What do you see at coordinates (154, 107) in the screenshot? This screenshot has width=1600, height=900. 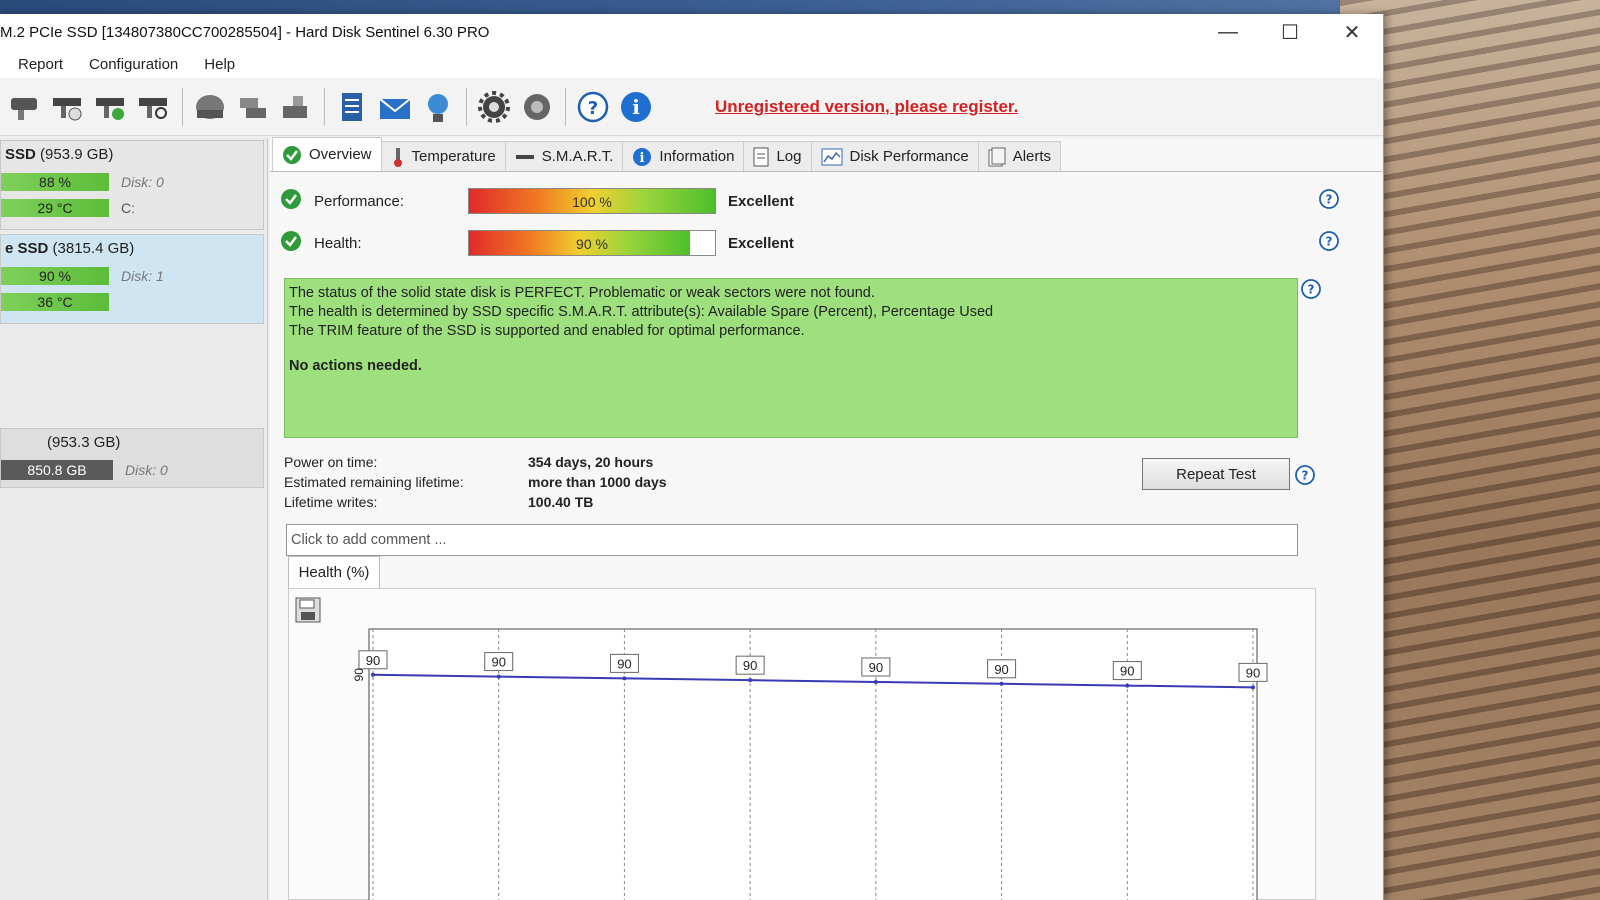 I see `disk-search-icon` at bounding box center [154, 107].